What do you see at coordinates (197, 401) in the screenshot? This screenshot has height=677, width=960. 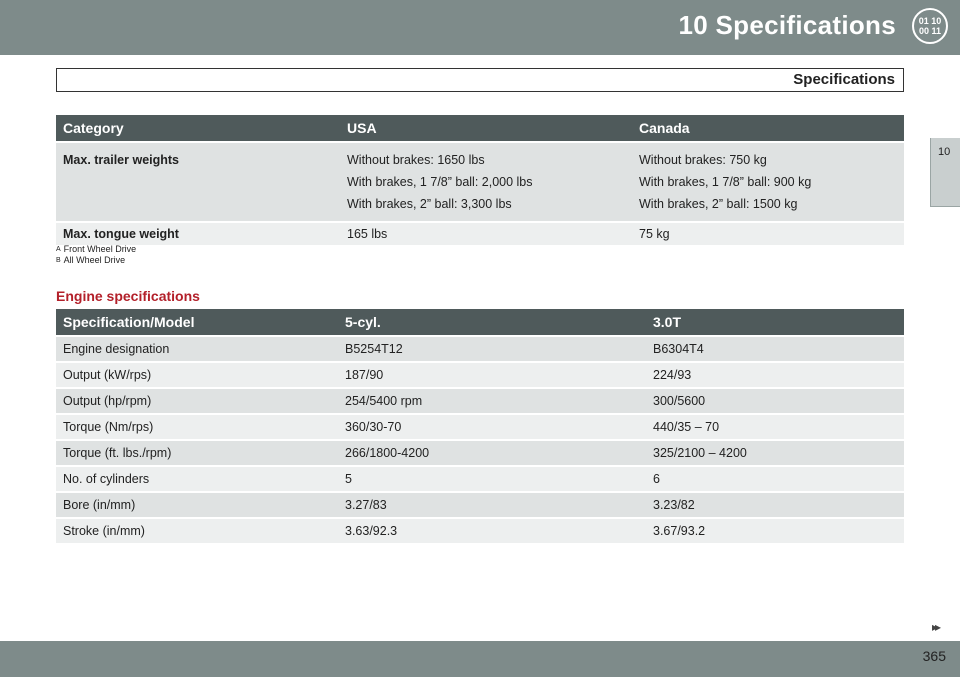 I see `spec-name: Output (hp/rpm)` at bounding box center [197, 401].